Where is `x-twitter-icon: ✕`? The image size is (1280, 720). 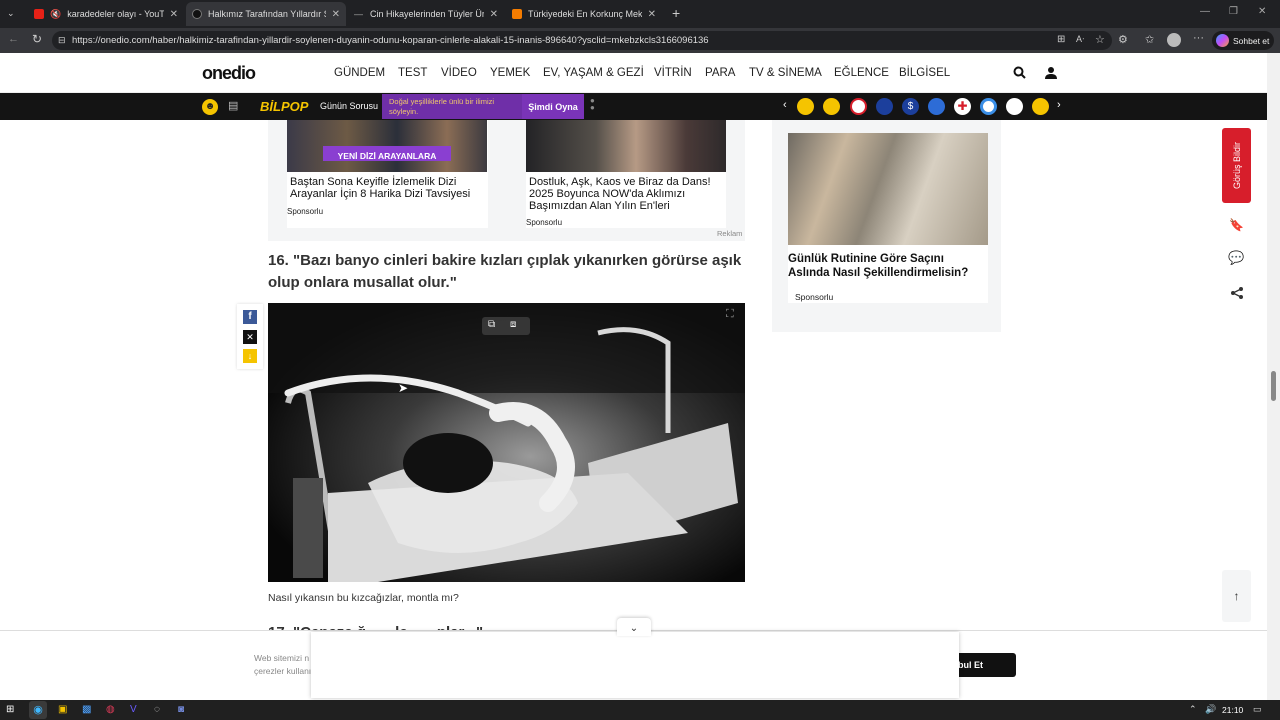 x-twitter-icon: ✕ is located at coordinates (250, 337).